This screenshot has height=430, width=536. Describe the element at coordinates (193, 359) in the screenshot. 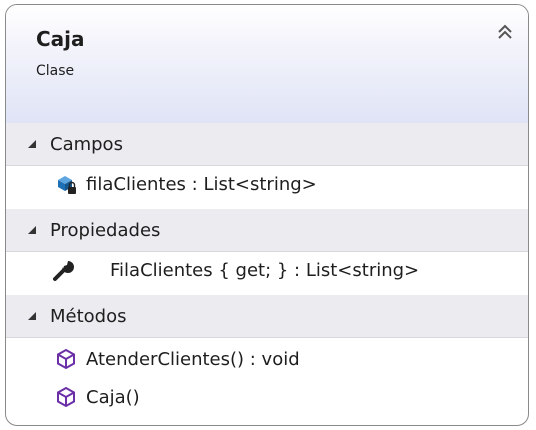

I see `member-text: AtenderClientes() : void` at that location.